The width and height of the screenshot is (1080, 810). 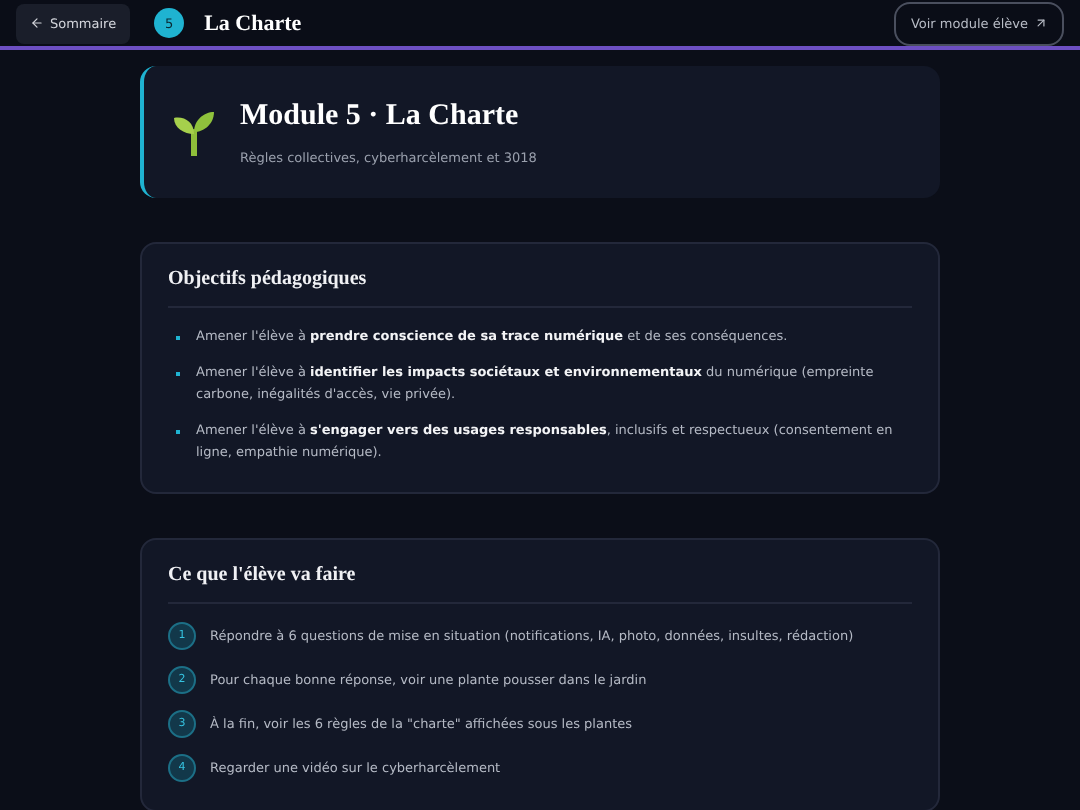 I want to click on arrow-left-icon, so click(x=37, y=23).